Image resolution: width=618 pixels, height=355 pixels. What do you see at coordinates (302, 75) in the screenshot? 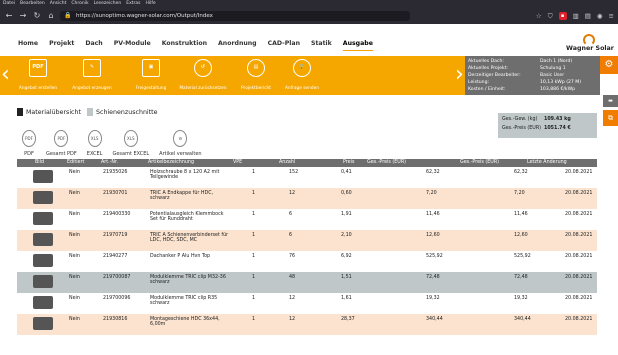
I see `tool-anfrage-senden: 🔒 Anfrage senden` at bounding box center [302, 75].